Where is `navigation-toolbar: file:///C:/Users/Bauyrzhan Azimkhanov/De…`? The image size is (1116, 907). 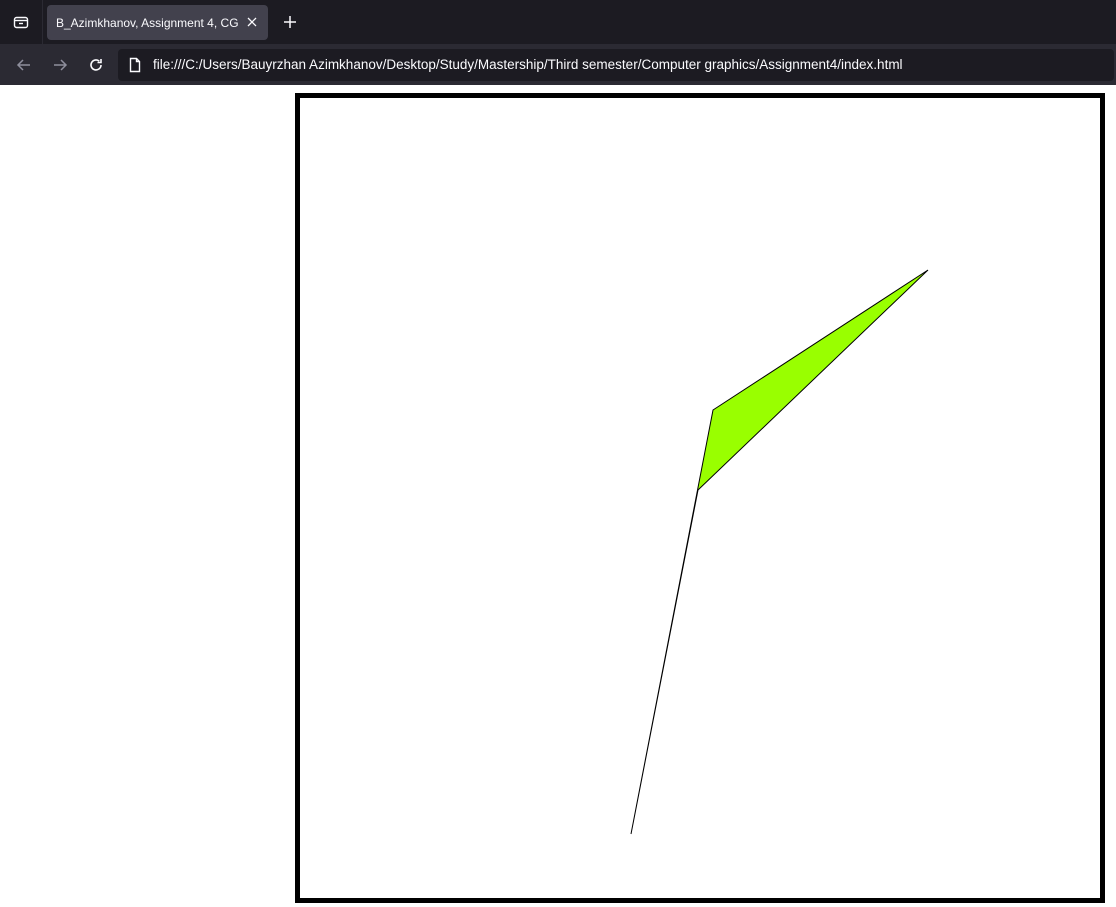
navigation-toolbar: file:///C:/Users/Bauyrzhan Azimkhanov/De… is located at coordinates (558, 64).